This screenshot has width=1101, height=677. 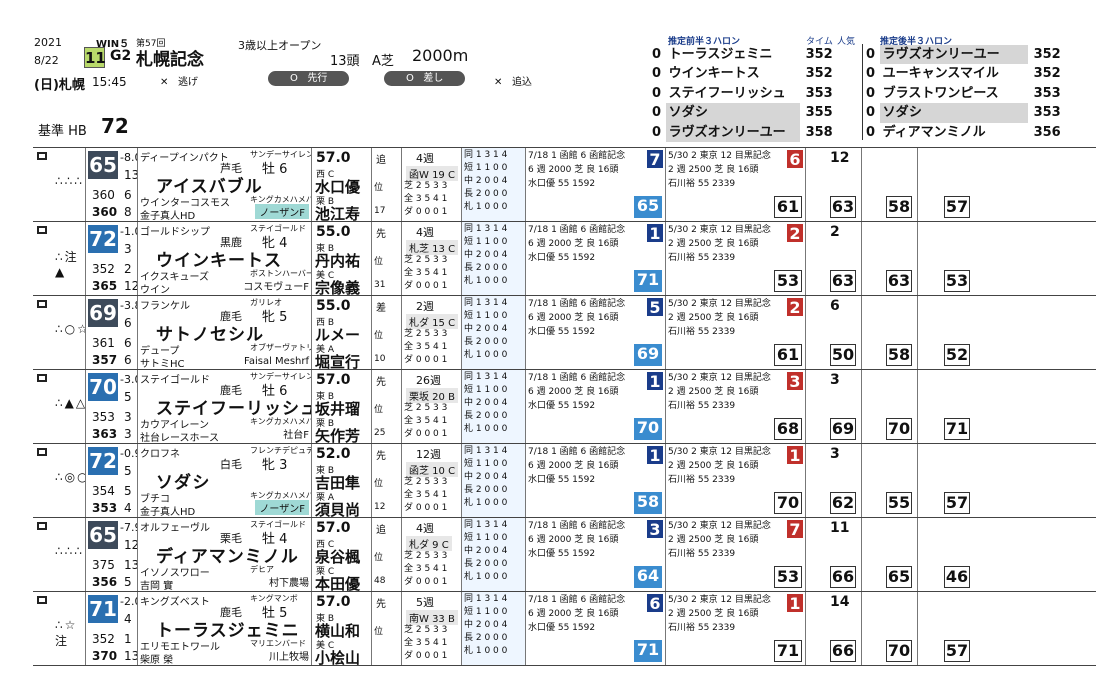 What do you see at coordinates (59, 406) in the screenshot?
I see `check-cell: ∴▲△` at bounding box center [59, 406].